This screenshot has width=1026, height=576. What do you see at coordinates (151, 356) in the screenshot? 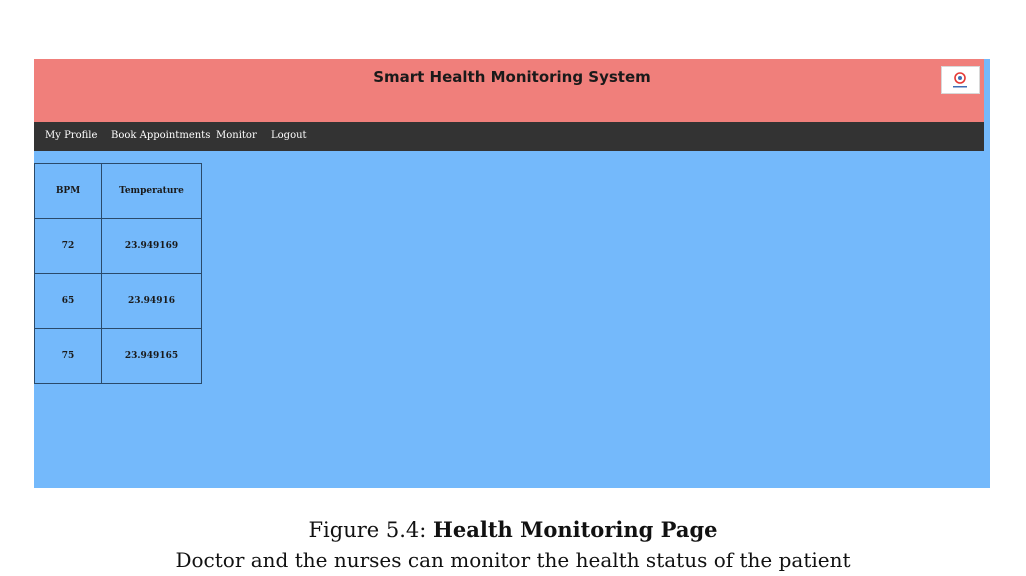
I see `temperature-cell: 23.949165` at bounding box center [151, 356].